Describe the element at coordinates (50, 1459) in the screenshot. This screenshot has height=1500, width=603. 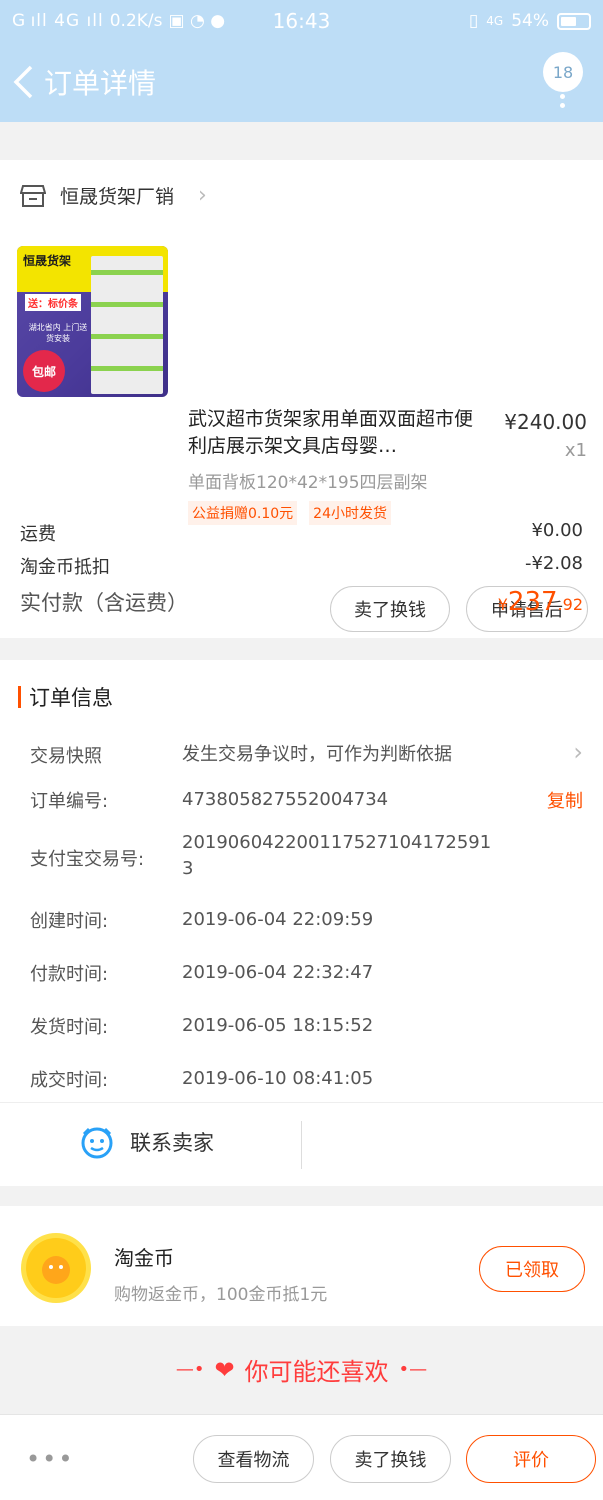
I see `more-options-button: •••` at that location.